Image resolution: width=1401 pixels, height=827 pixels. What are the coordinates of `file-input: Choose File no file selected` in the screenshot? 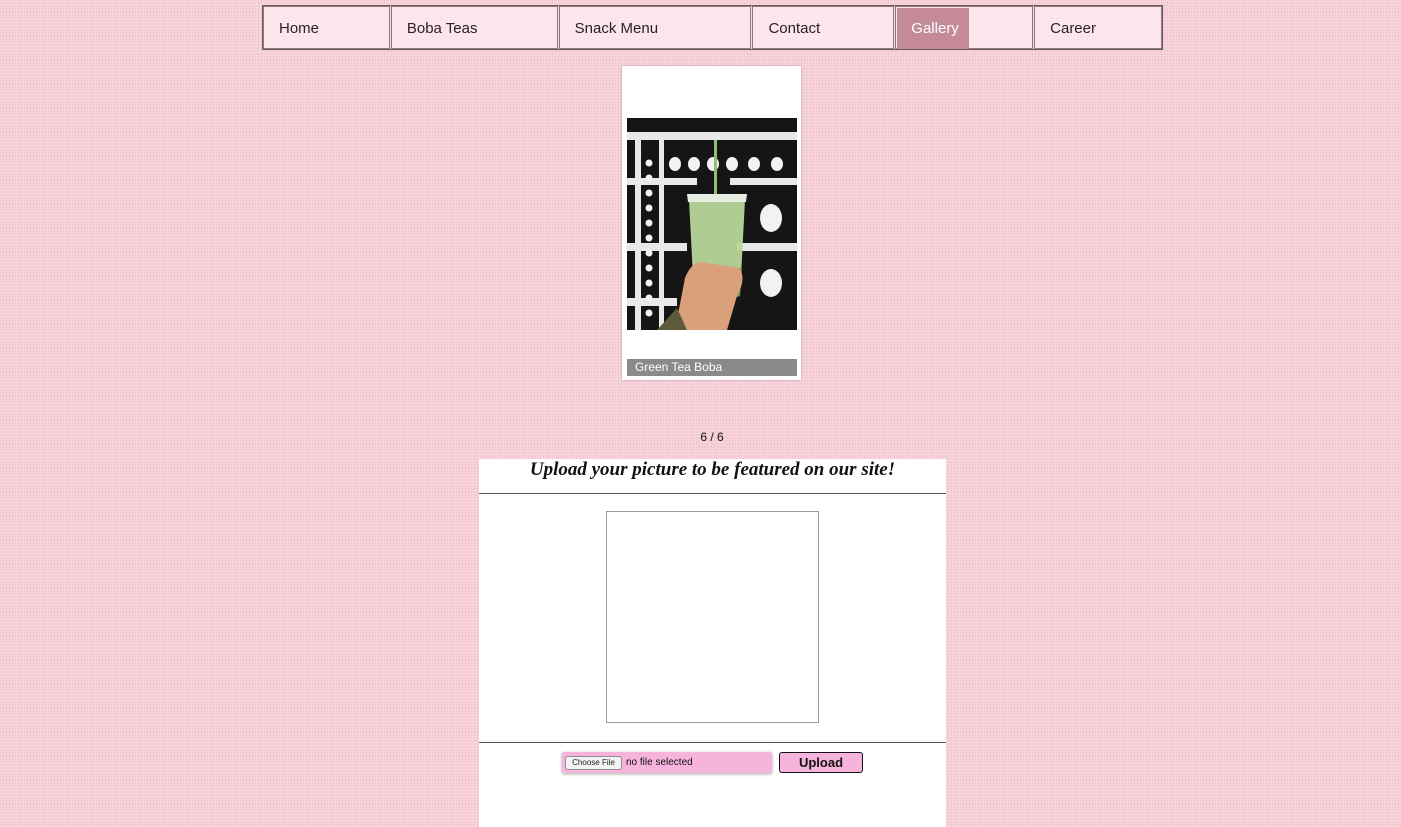 It's located at (667, 762).